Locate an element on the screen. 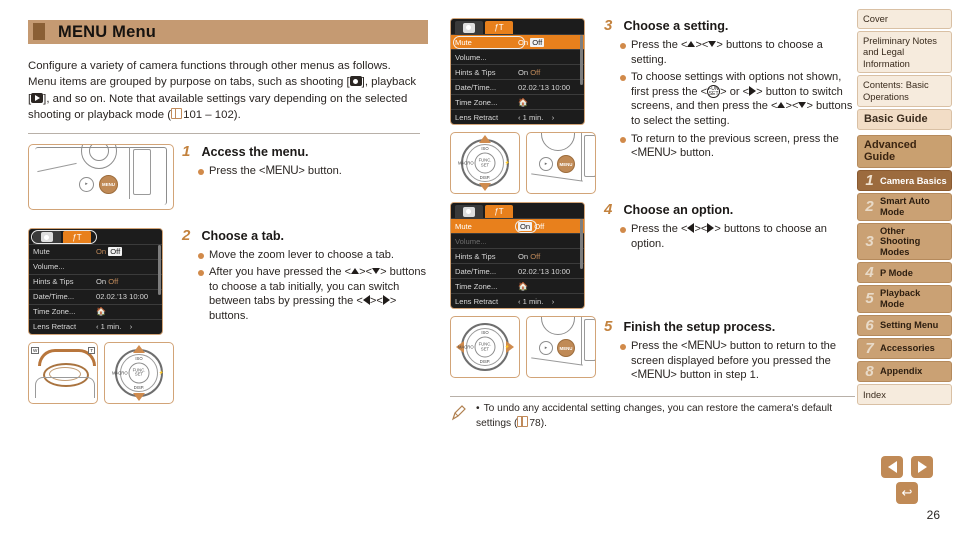  option-on: On is located at coordinates (101, 252).